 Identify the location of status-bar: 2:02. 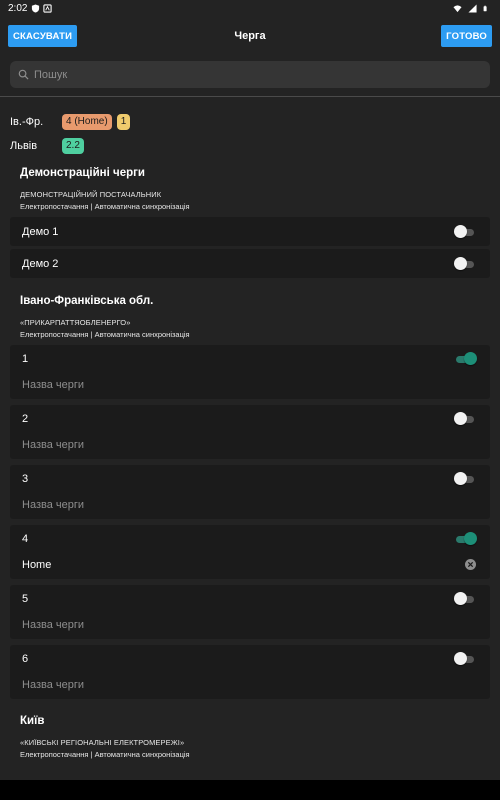
(250, 8).